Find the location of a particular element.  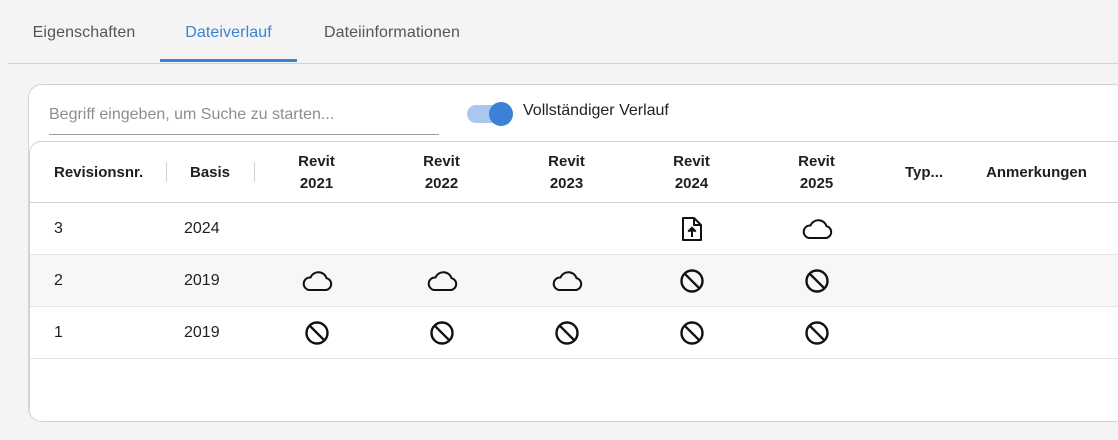

toggle-label: Vollständiger Verlauf is located at coordinates (596, 110).